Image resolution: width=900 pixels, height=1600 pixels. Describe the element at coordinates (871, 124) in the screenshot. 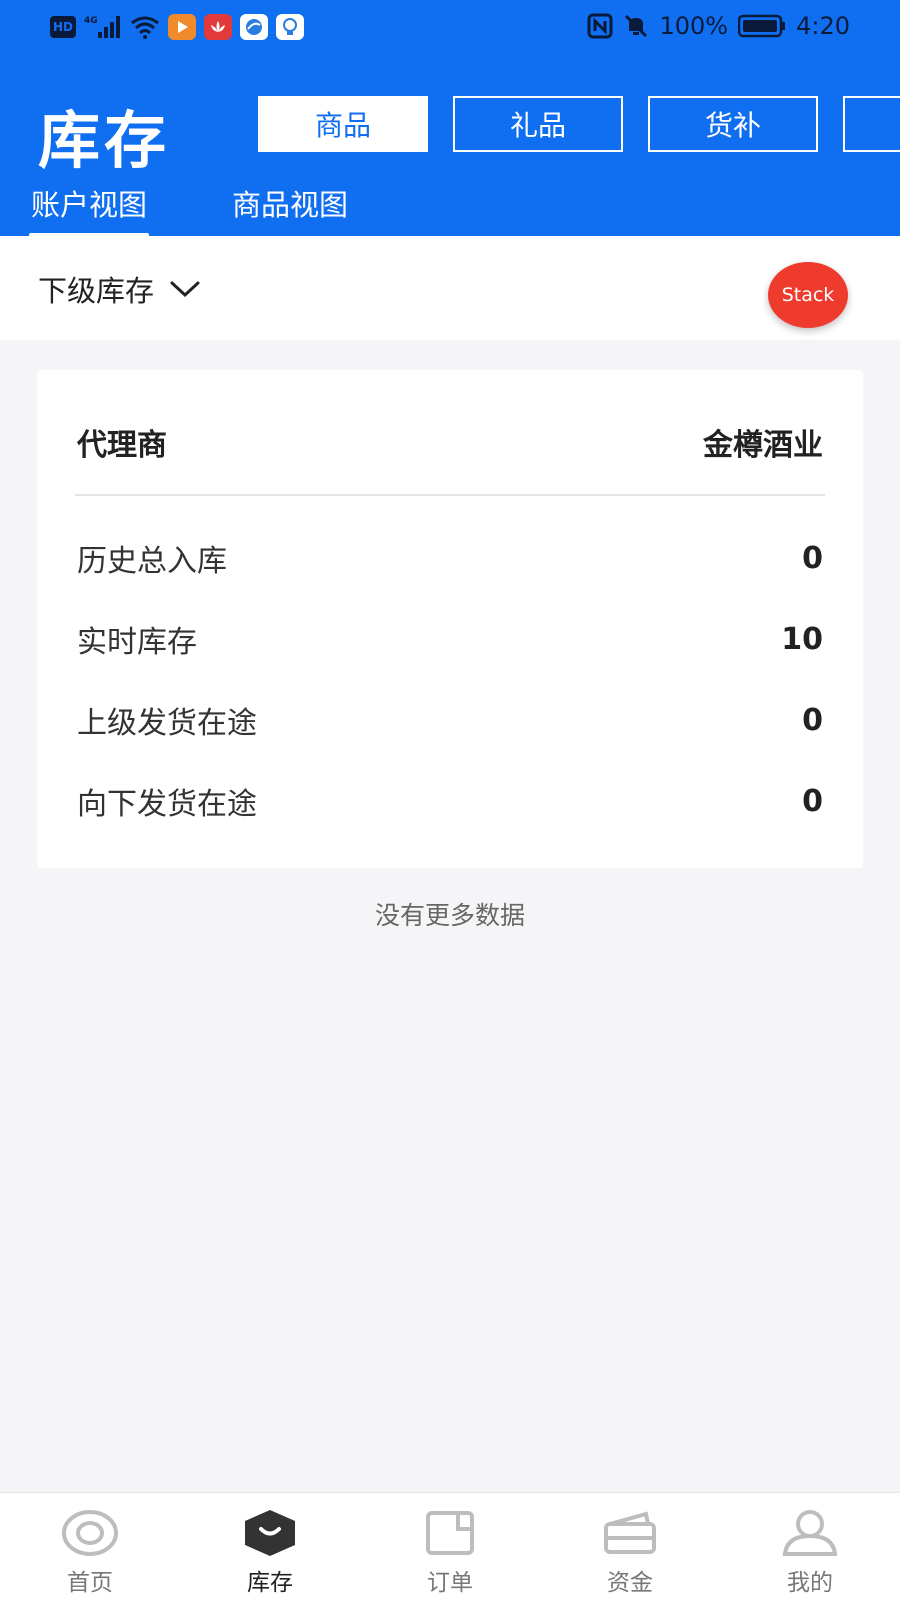

I see `segment-more` at that location.